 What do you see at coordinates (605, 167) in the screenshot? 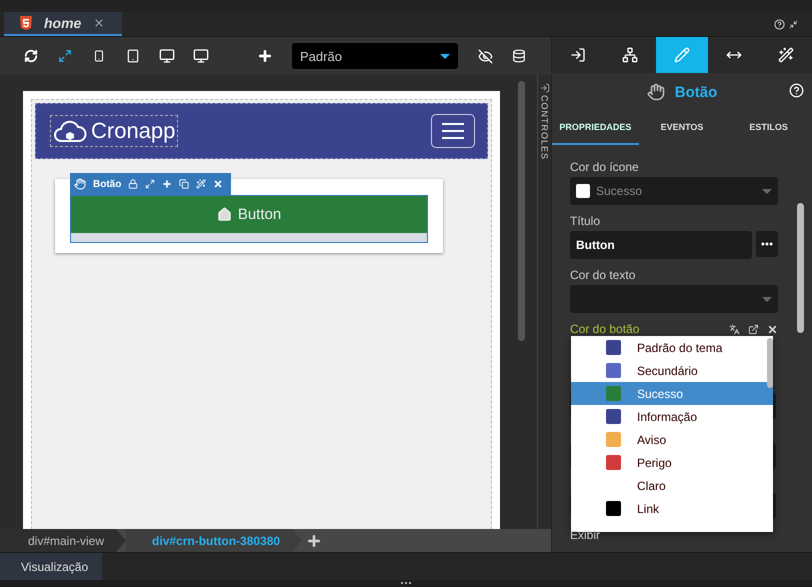
I see `field-label: Cor do ícone` at bounding box center [605, 167].